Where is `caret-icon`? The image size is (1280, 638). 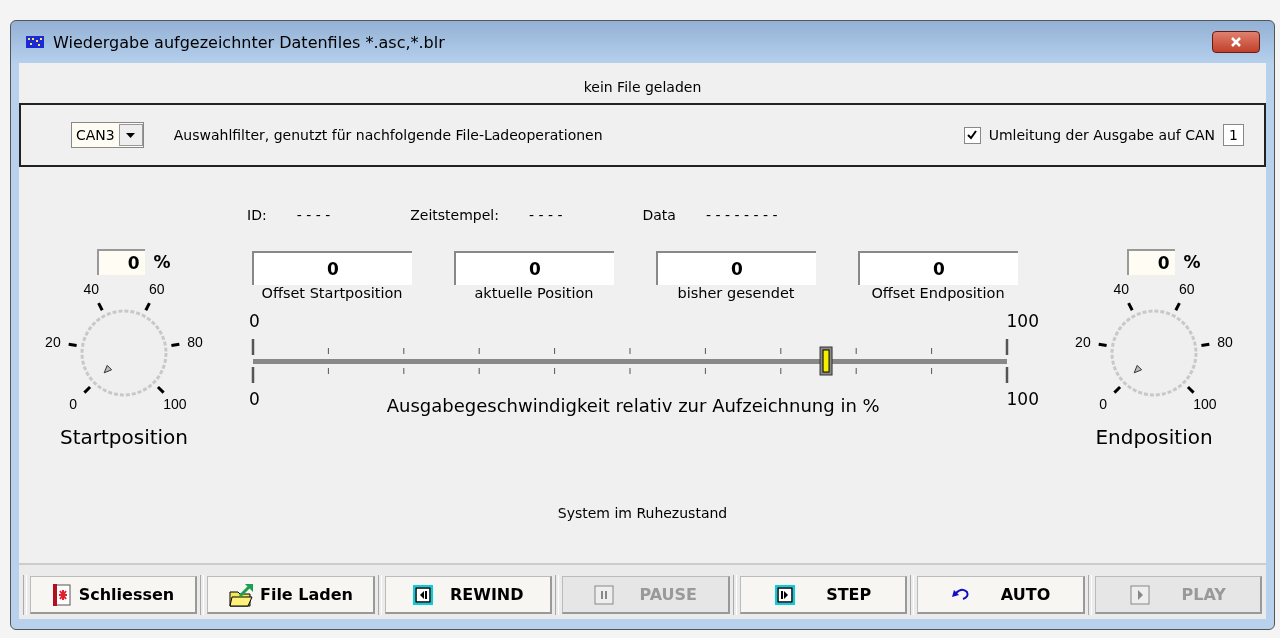
caret-icon is located at coordinates (131, 135).